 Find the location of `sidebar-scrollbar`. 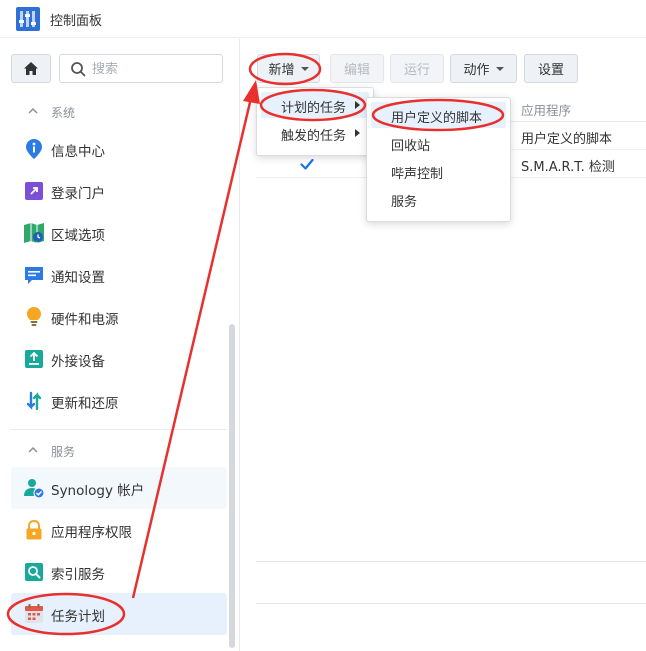

sidebar-scrollbar is located at coordinates (232, 486).